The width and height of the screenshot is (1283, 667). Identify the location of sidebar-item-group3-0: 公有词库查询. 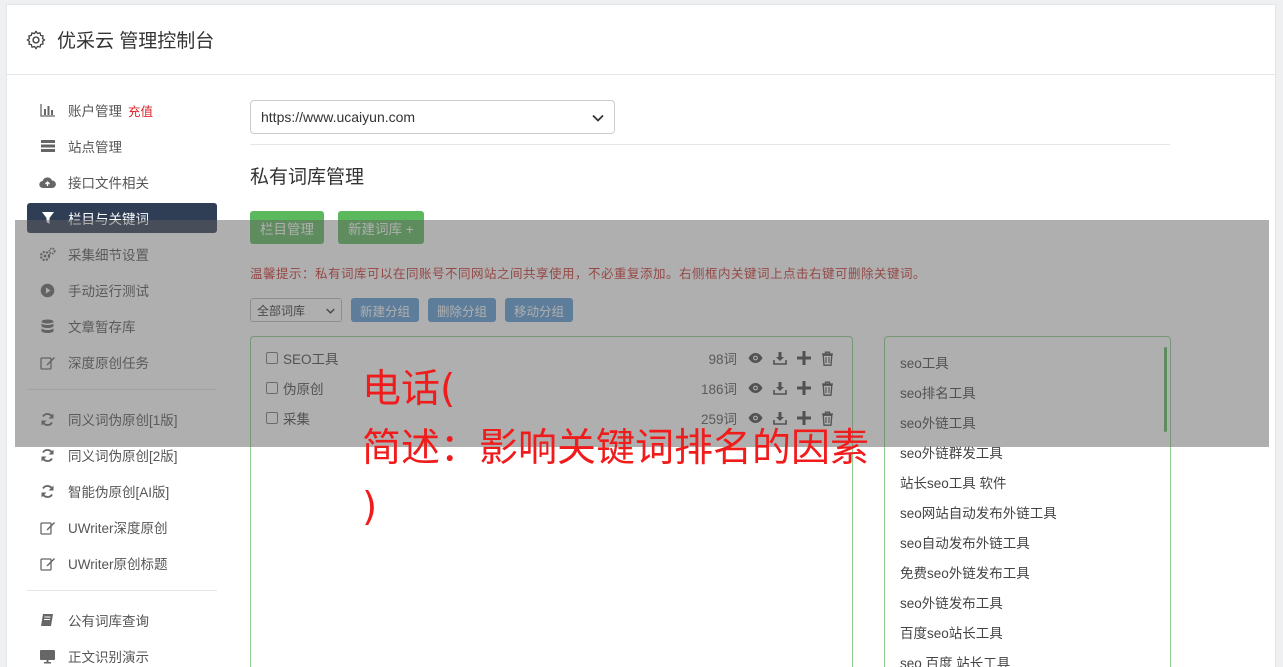
(122, 620).